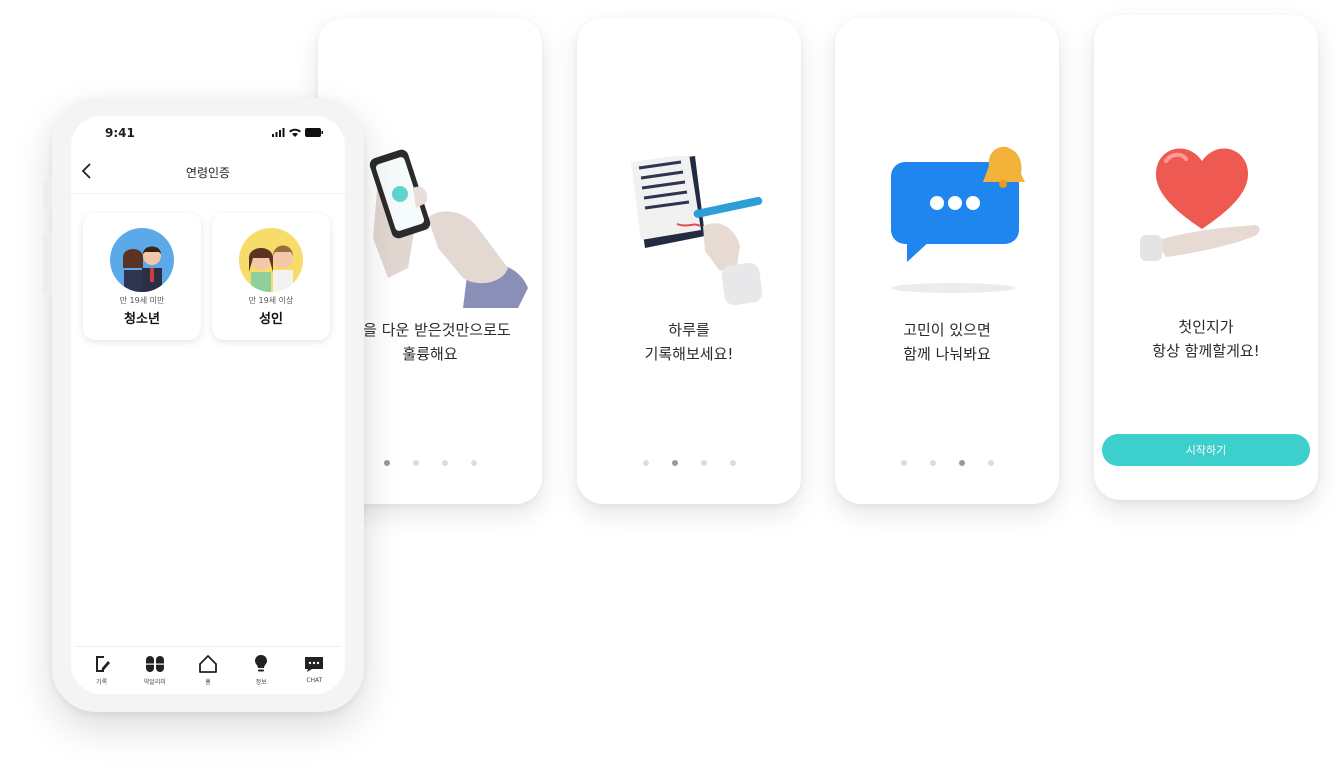 This screenshot has width=1337, height=764. Describe the element at coordinates (947, 342) in the screenshot. I see `onboarding-caption-3: 고민이 있으면 함께 나눠봐요` at that location.